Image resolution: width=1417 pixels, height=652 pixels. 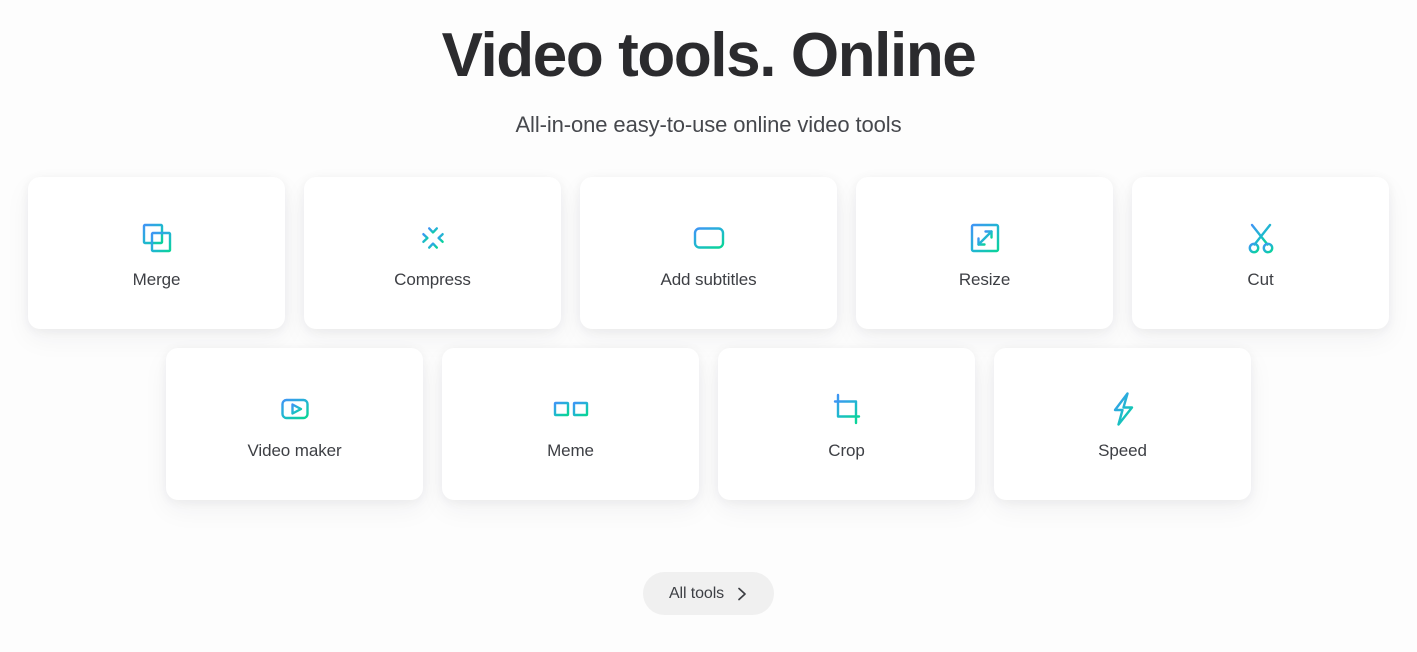 I want to click on scissors-icon, so click(x=1261, y=238).